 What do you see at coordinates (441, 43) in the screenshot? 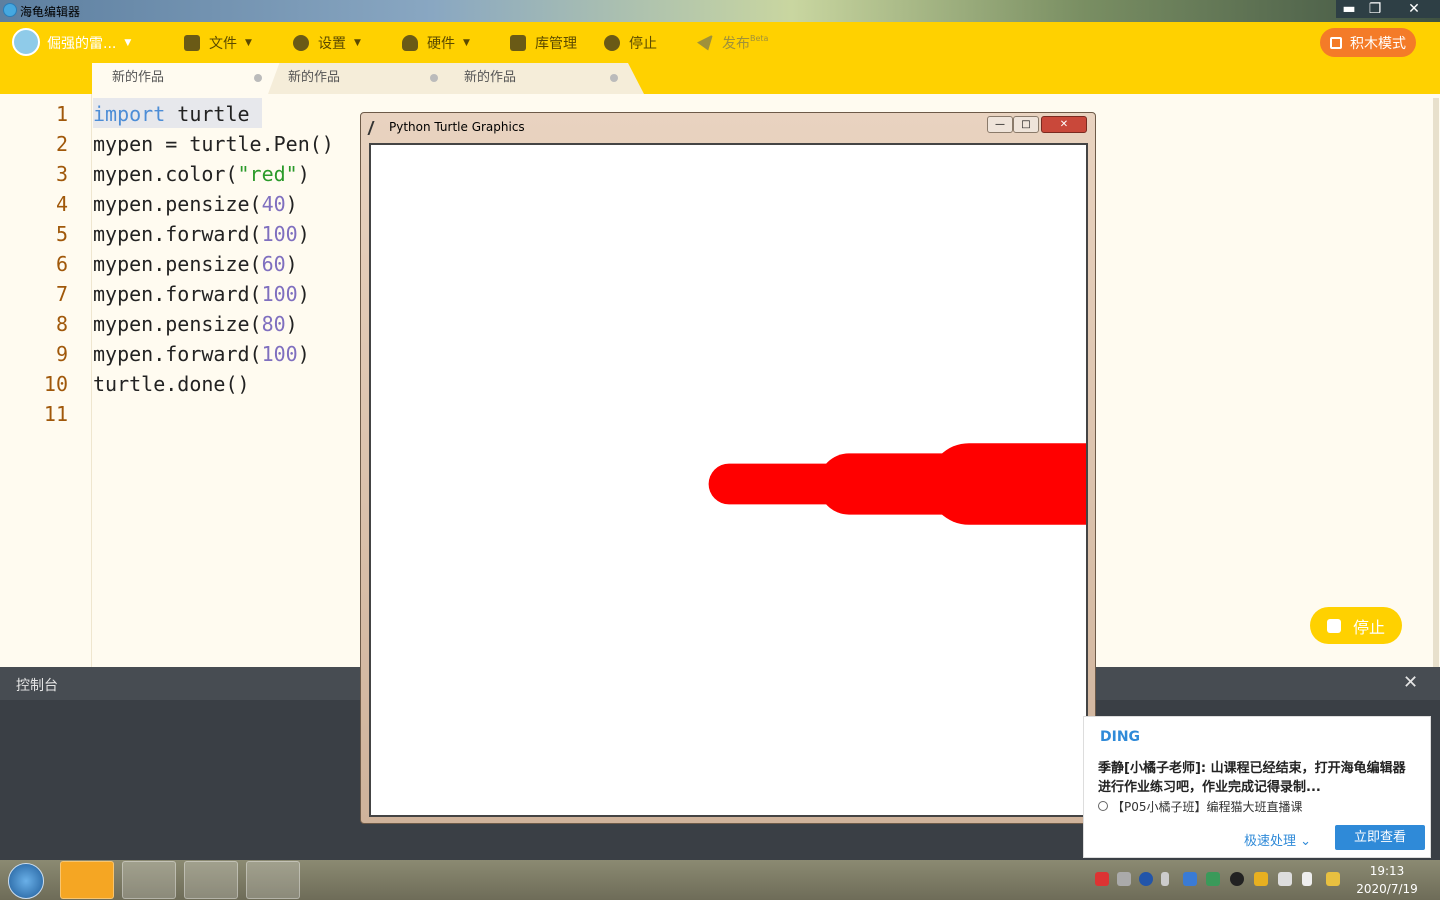
I see `hardware-menu-label: 硬件` at bounding box center [441, 43].